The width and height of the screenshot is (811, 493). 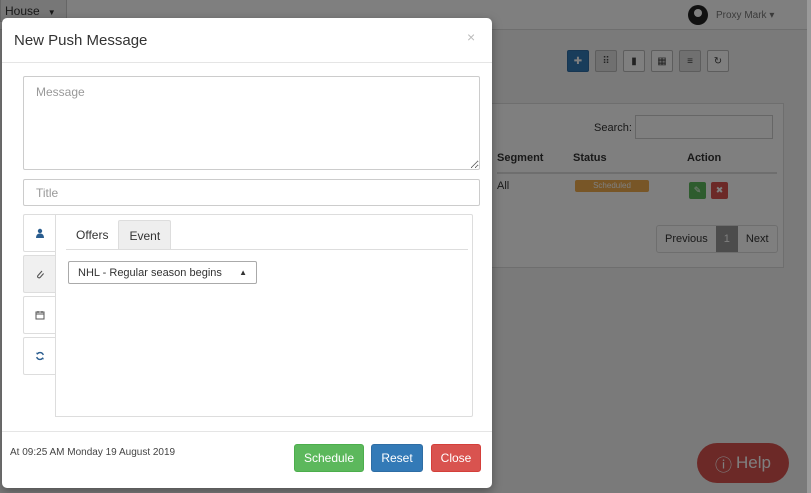 I want to click on event-select-value: NHL - Regular season begins, so click(x=150, y=272).